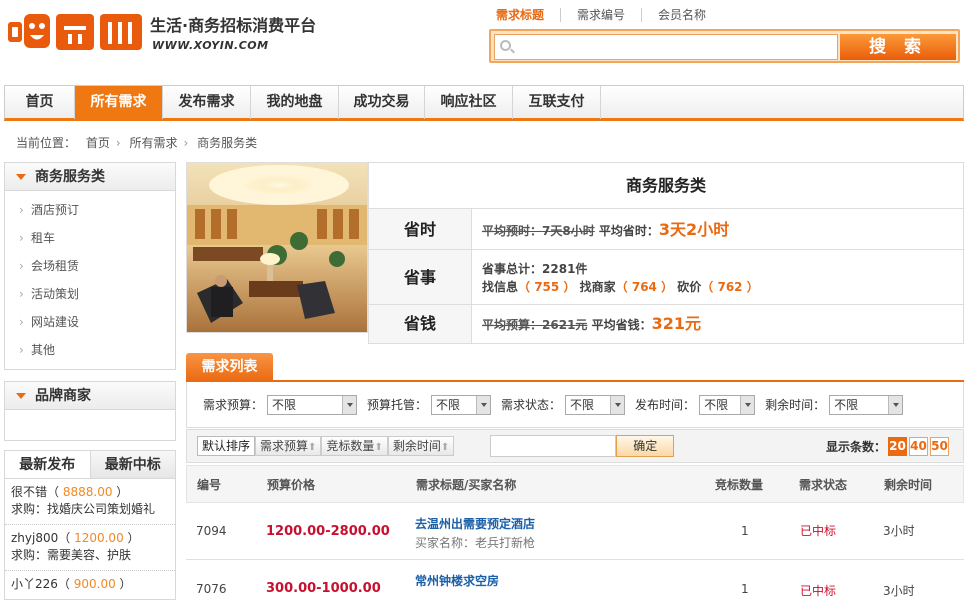 The height and width of the screenshot is (600, 966). Describe the element at coordinates (727, 404) in the screenshot. I see `publish-time-select: 不限` at that location.